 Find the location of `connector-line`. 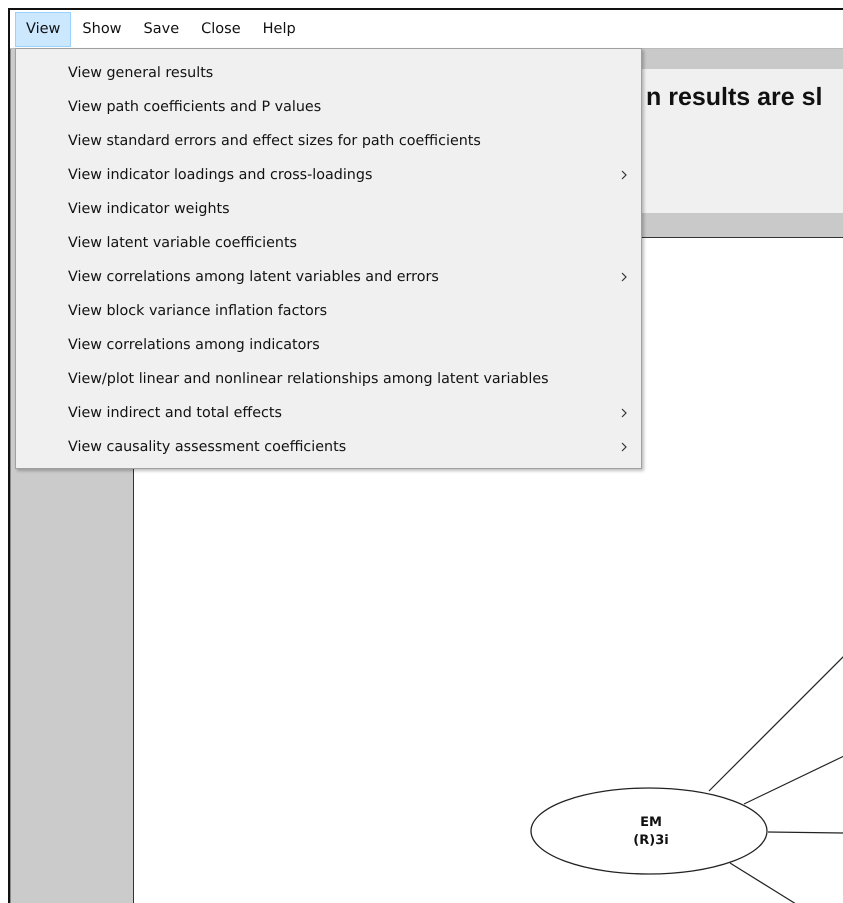

connector-line is located at coordinates (763, 882).